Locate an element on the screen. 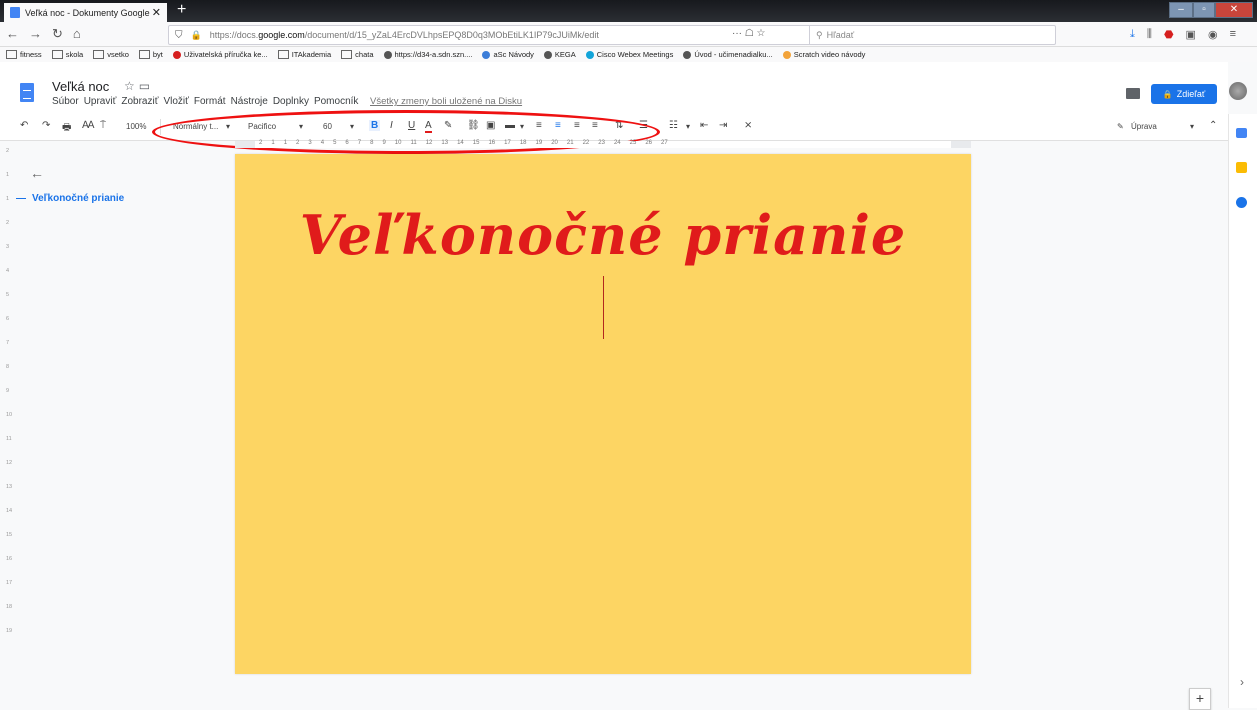  collapse-menus-icon: ⌃ is located at coordinates (1213, 125).